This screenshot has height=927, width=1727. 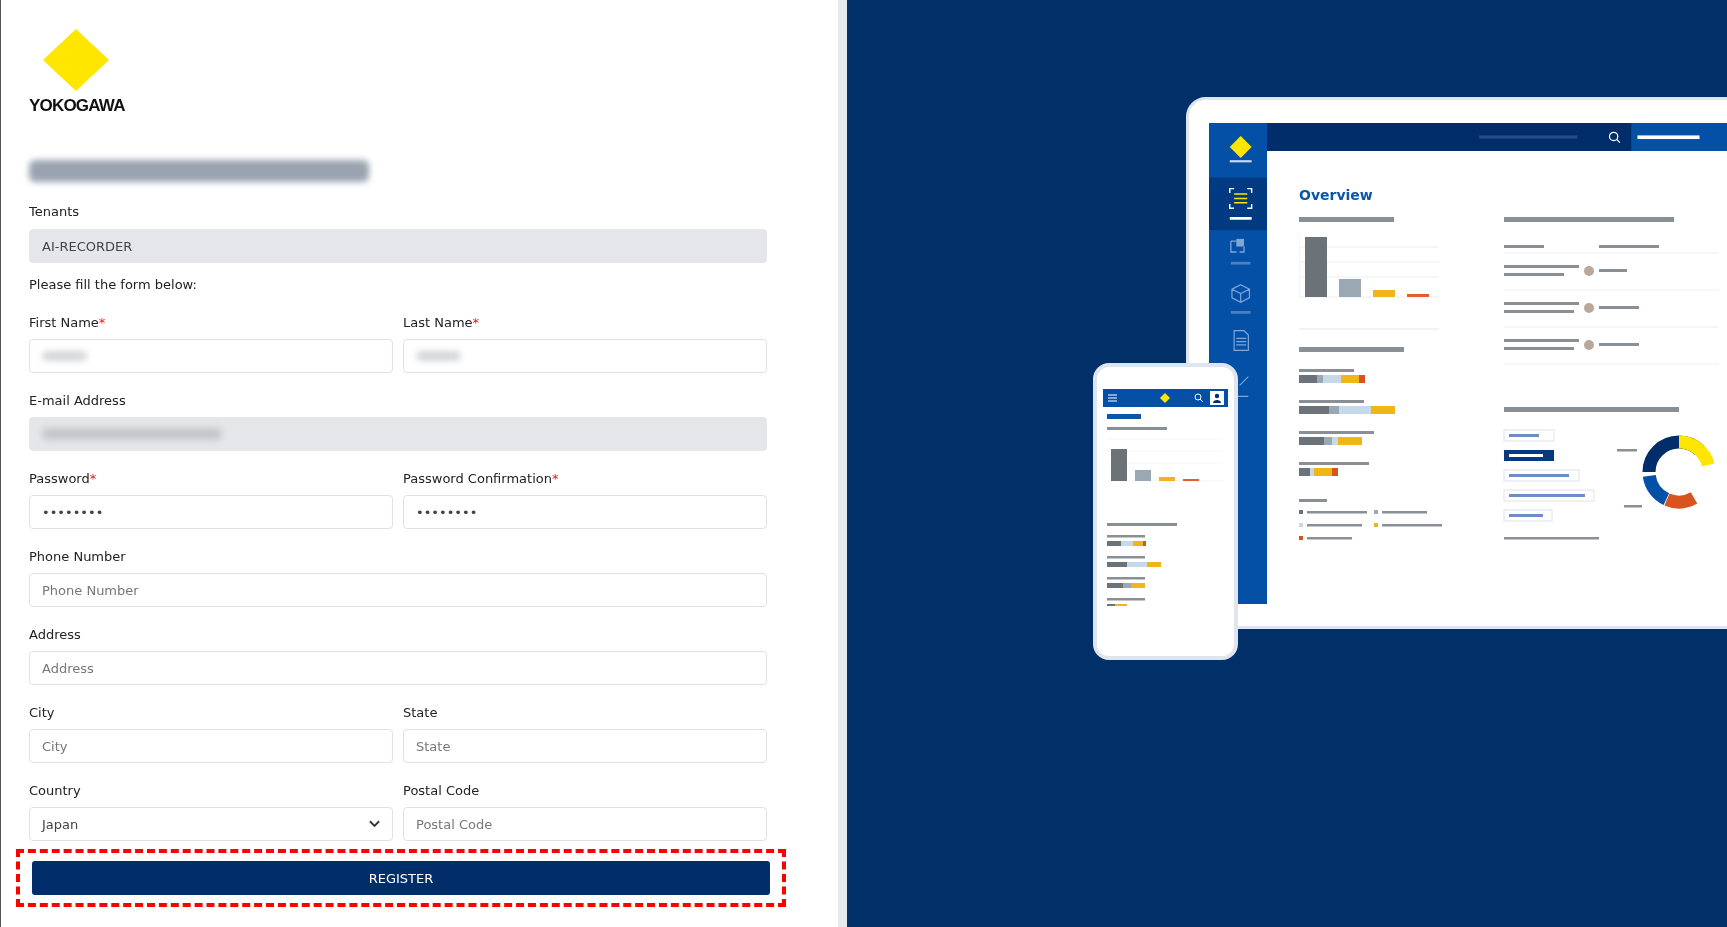 What do you see at coordinates (211, 824) in the screenshot?
I see `country-select: Japan` at bounding box center [211, 824].